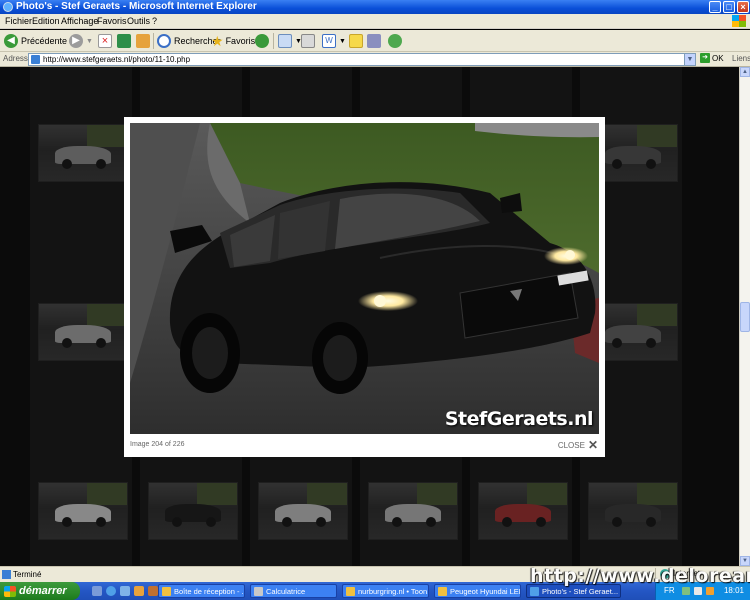  I want to click on close-icon: ✕, so click(592, 445).